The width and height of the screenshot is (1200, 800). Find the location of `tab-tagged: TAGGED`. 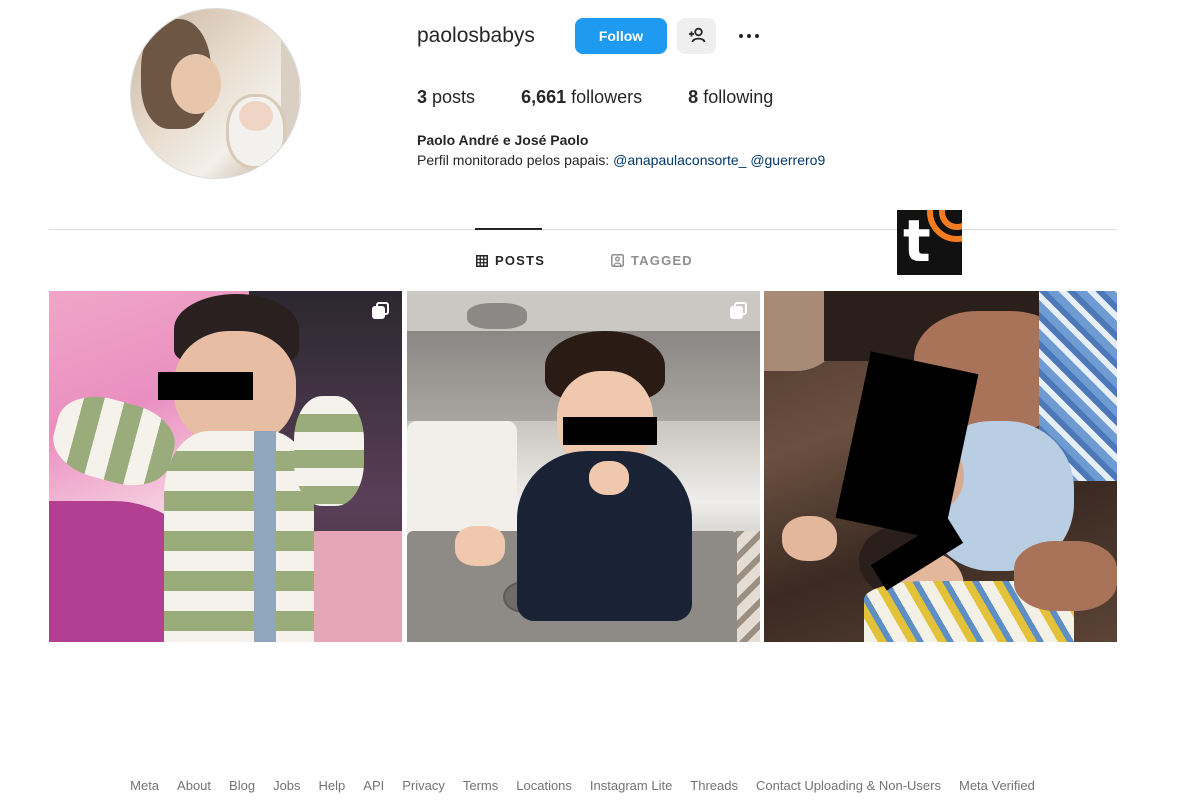

tab-tagged: TAGGED is located at coordinates (652, 260).